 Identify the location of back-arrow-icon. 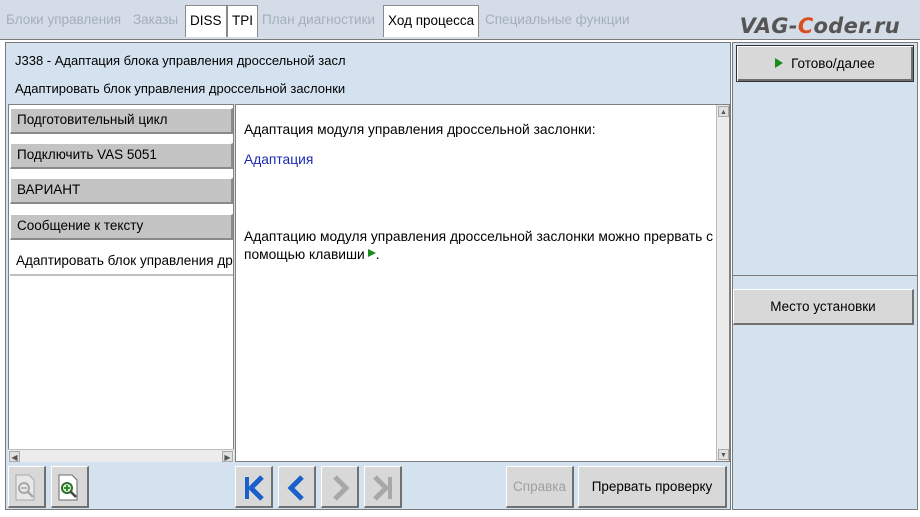
(295, 488).